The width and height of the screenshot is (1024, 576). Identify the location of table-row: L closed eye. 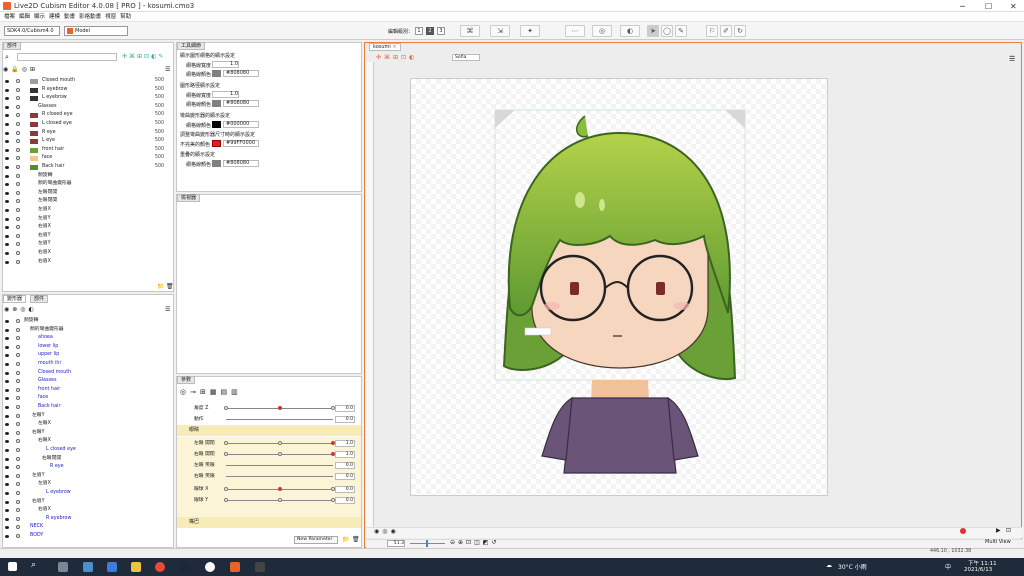
(87, 450).